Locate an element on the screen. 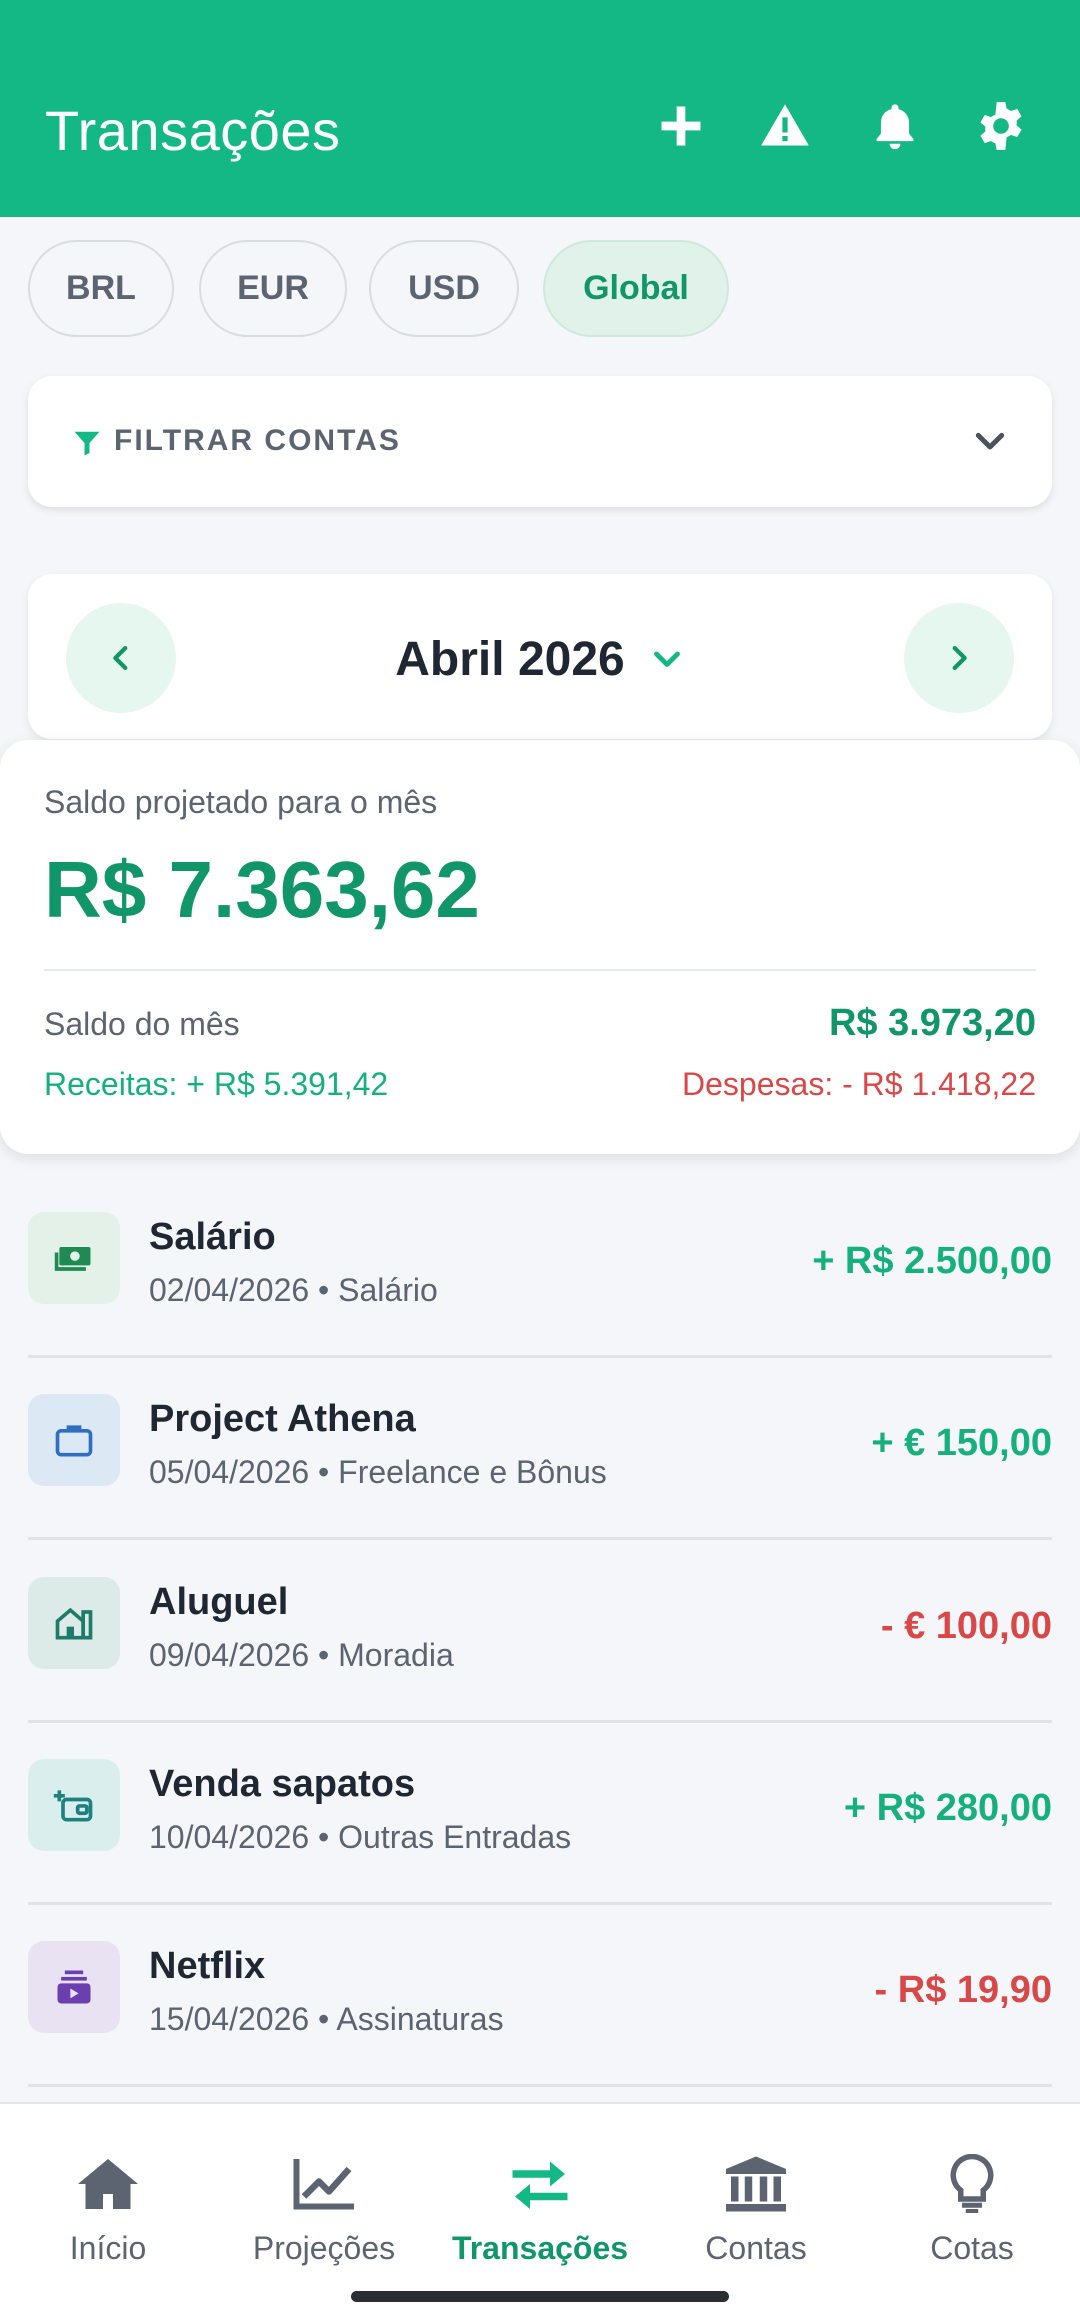 The image size is (1080, 2320). chart-line-icon is located at coordinates (323, 2184).